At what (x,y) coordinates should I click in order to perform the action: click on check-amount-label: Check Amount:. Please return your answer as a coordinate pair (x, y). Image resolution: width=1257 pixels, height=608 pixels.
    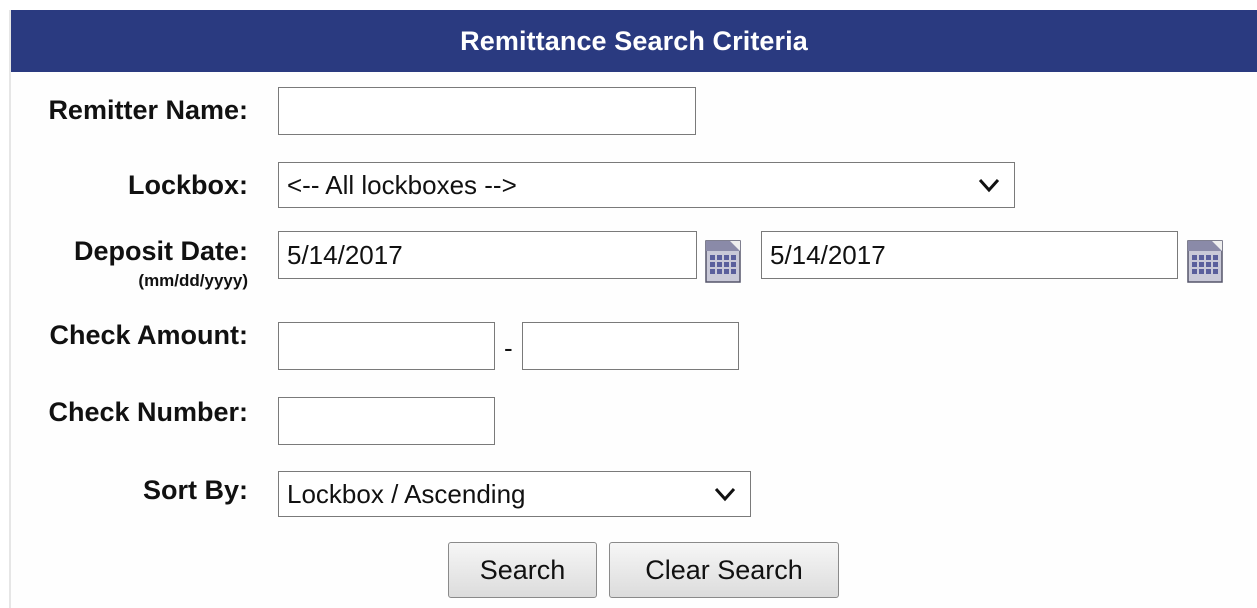
    Looking at the image, I should click on (148, 335).